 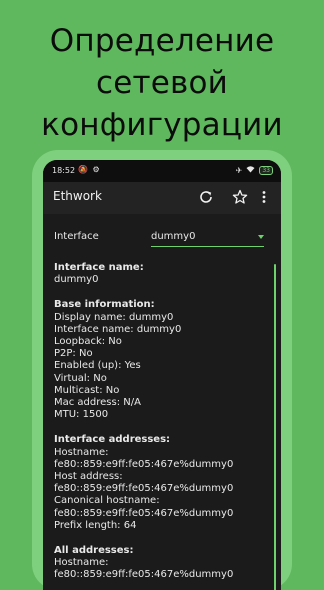 I want to click on section-title: Base information:, so click(x=104, y=305).